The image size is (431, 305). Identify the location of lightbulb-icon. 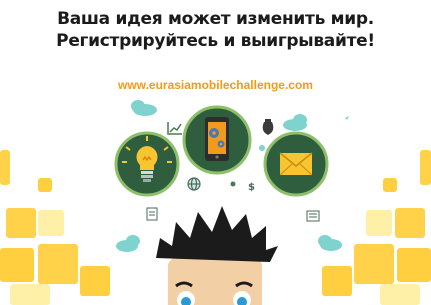
(147, 164).